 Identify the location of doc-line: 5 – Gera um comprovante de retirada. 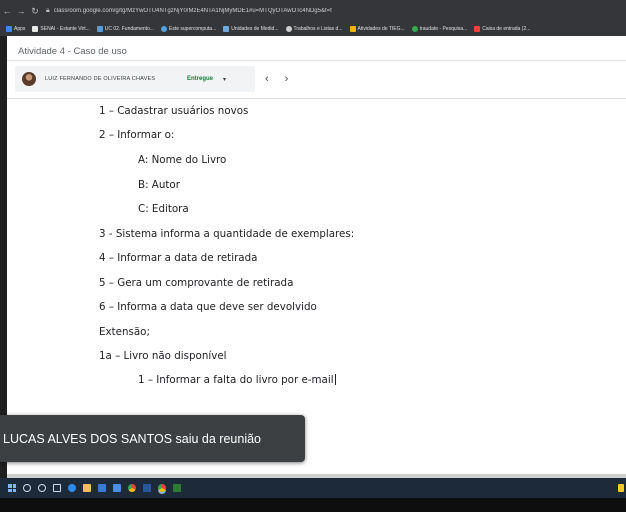
(196, 283).